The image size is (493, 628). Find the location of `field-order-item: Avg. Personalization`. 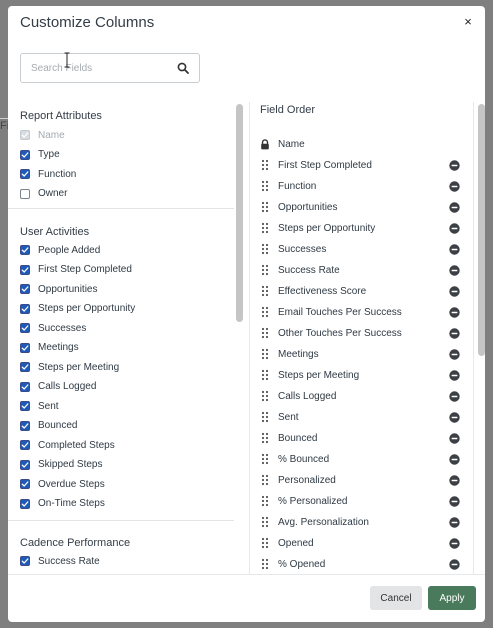

field-order-item: Avg. Personalization is located at coordinates (360, 522).